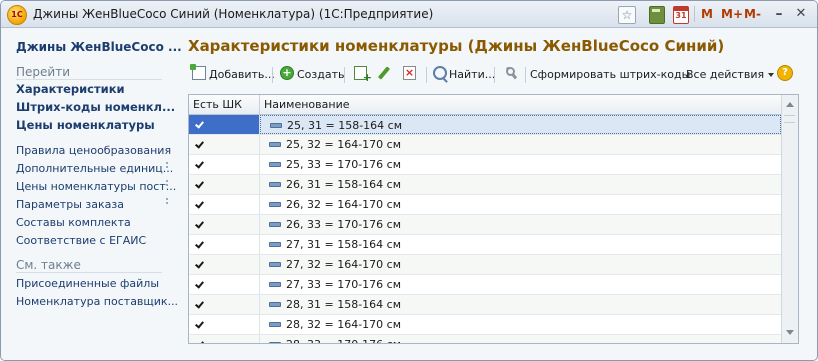  I want to click on sidebar-item-egais: Соответствие с ЕГАИС, so click(81, 240).